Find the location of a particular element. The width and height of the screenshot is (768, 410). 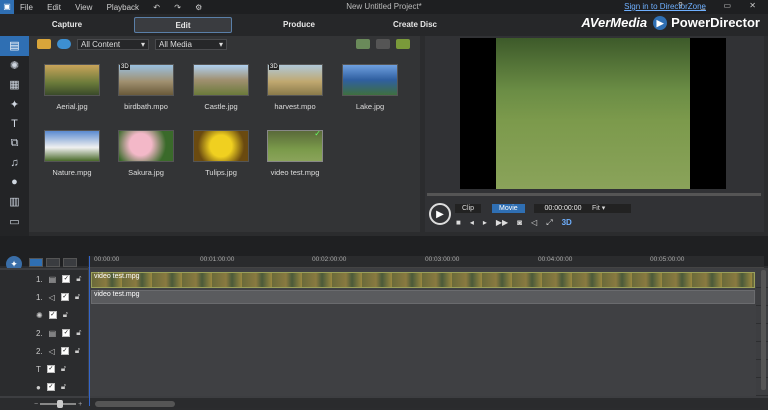

media-item: ✓ video test.mpg is located at coordinates (295, 153).